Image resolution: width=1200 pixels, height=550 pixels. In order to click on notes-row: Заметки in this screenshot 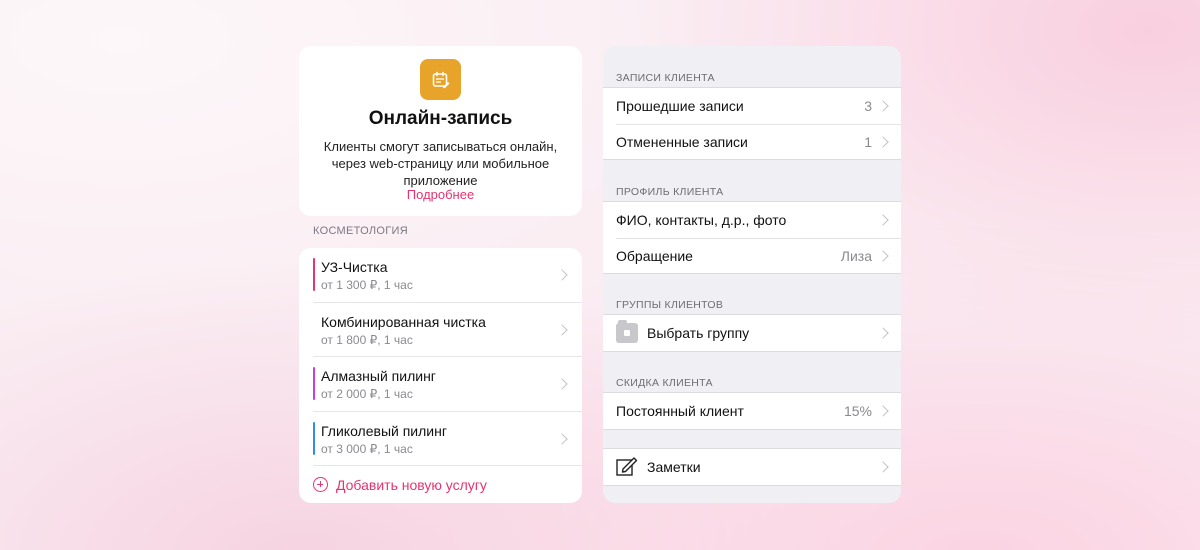, I will do `click(752, 467)`.